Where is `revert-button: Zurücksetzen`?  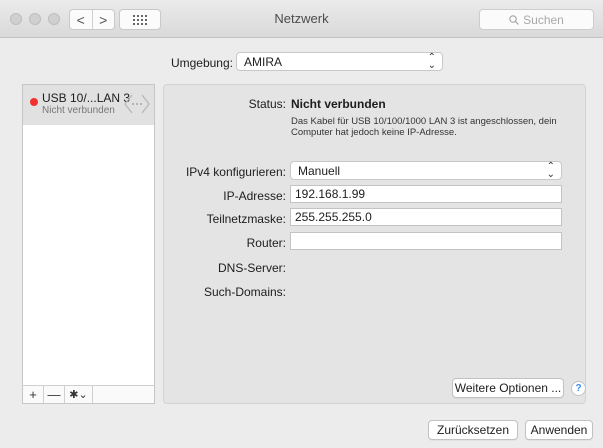 revert-button: Zurücksetzen is located at coordinates (473, 430).